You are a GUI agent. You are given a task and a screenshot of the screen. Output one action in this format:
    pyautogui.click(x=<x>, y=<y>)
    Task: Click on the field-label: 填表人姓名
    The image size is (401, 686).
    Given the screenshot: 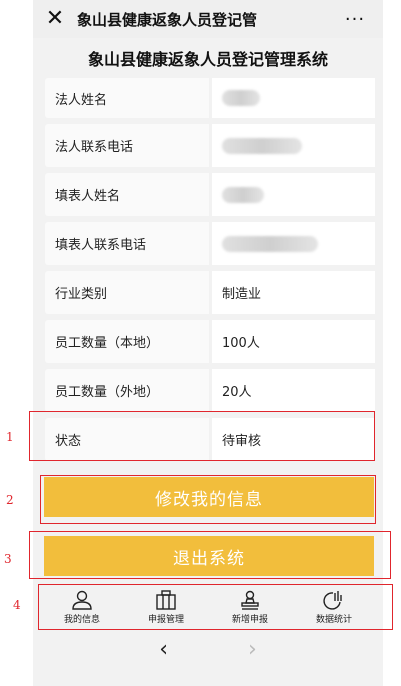 What is the action you would take?
    pyautogui.click(x=88, y=196)
    